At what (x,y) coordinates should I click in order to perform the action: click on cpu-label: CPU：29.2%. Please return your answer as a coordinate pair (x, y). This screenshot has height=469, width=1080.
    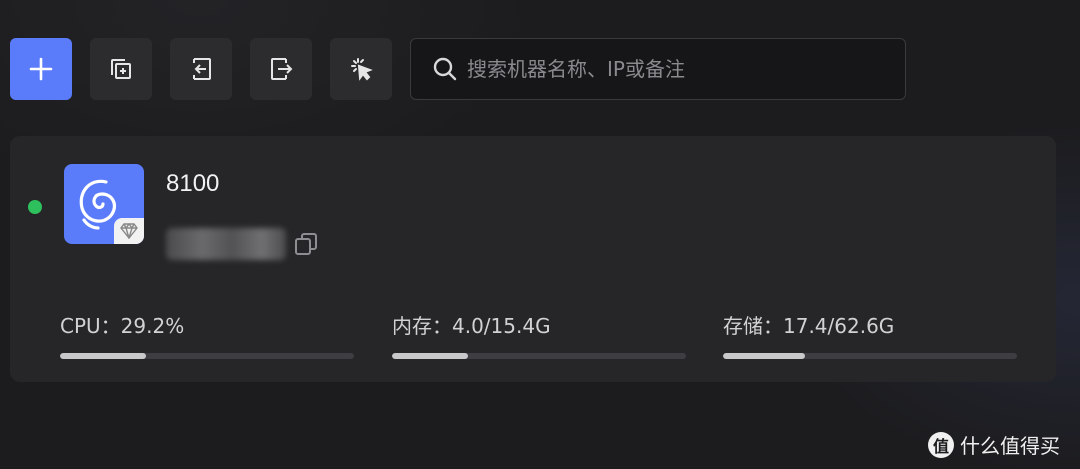
    Looking at the image, I should click on (122, 326).